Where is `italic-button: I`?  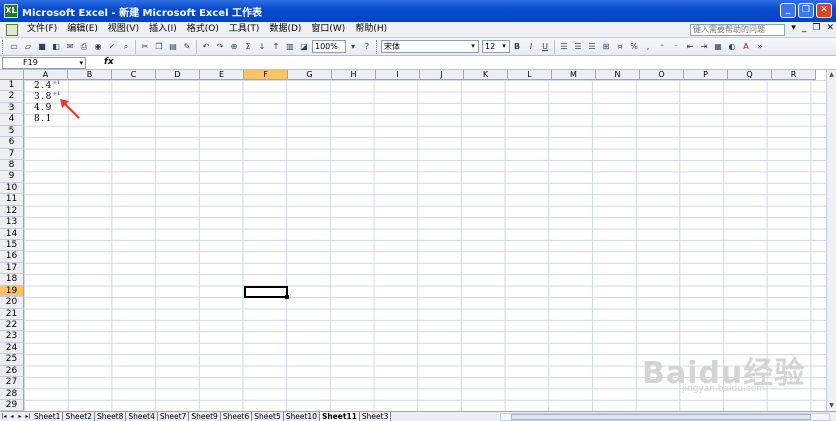 italic-button: I is located at coordinates (531, 47).